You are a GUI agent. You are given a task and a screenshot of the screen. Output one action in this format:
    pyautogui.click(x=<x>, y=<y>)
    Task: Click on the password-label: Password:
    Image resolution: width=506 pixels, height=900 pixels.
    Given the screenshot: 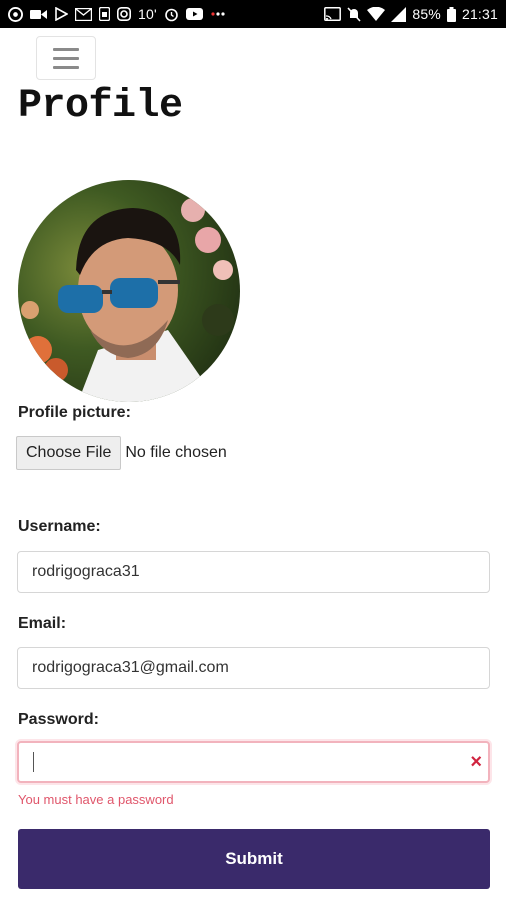 What is the action you would take?
    pyautogui.click(x=58, y=719)
    